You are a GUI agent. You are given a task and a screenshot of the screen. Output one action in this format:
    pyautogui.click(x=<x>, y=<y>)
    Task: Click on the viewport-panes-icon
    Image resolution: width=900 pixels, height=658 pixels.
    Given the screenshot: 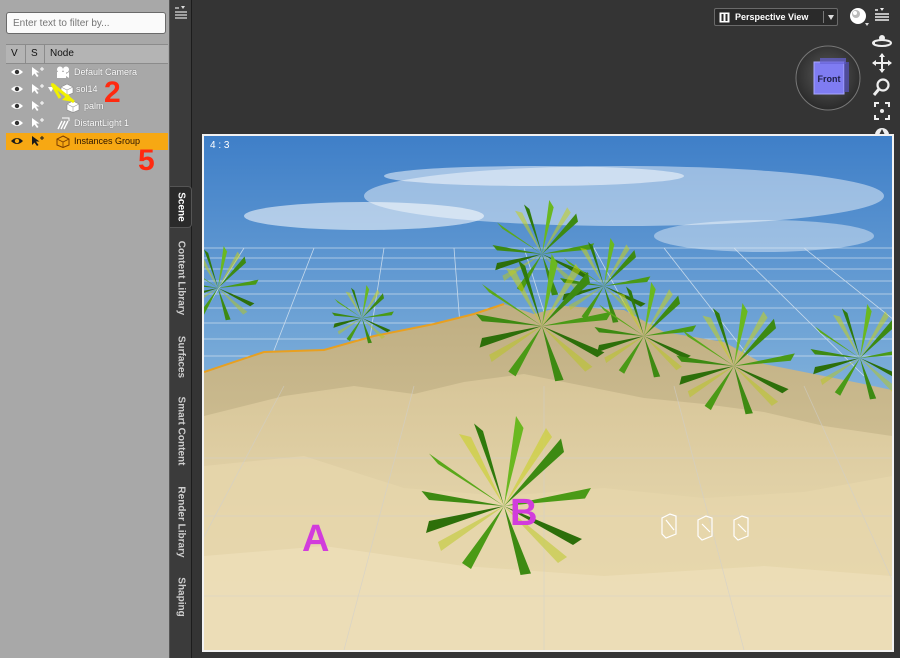 What is the action you would take?
    pyautogui.click(x=724, y=17)
    